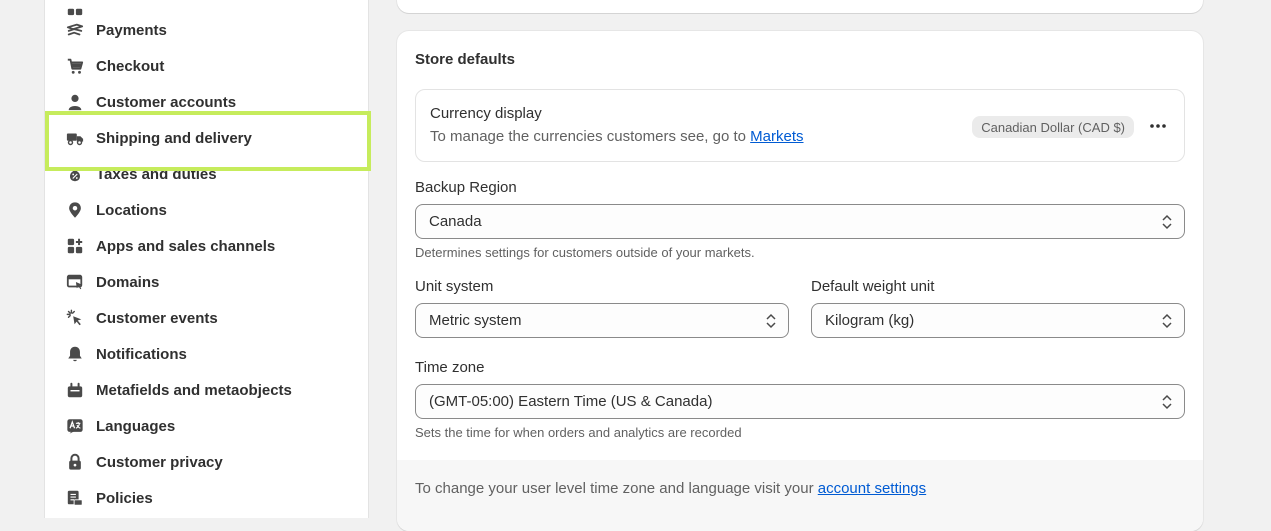 The height and width of the screenshot is (531, 1271). What do you see at coordinates (455, 221) in the screenshot?
I see `backup-region-value: Canada` at bounding box center [455, 221].